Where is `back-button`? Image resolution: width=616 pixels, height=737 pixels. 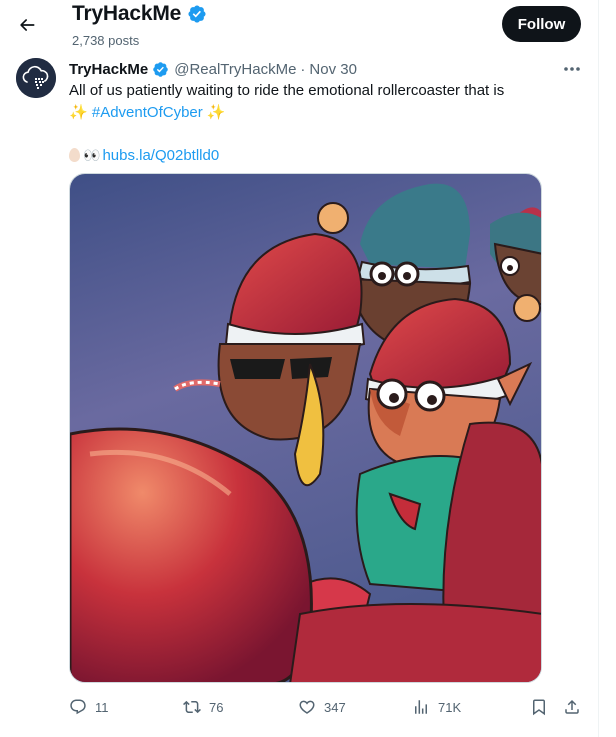 back-button is located at coordinates (27, 25).